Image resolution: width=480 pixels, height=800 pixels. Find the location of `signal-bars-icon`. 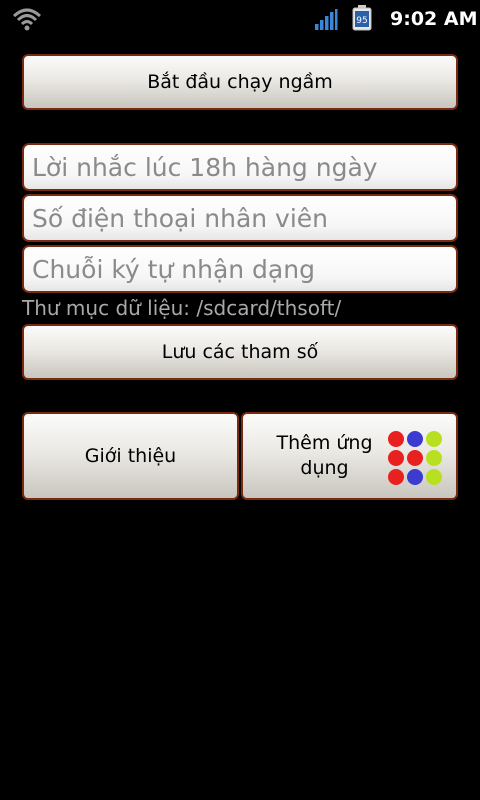

signal-bars-icon is located at coordinates (326, 22).